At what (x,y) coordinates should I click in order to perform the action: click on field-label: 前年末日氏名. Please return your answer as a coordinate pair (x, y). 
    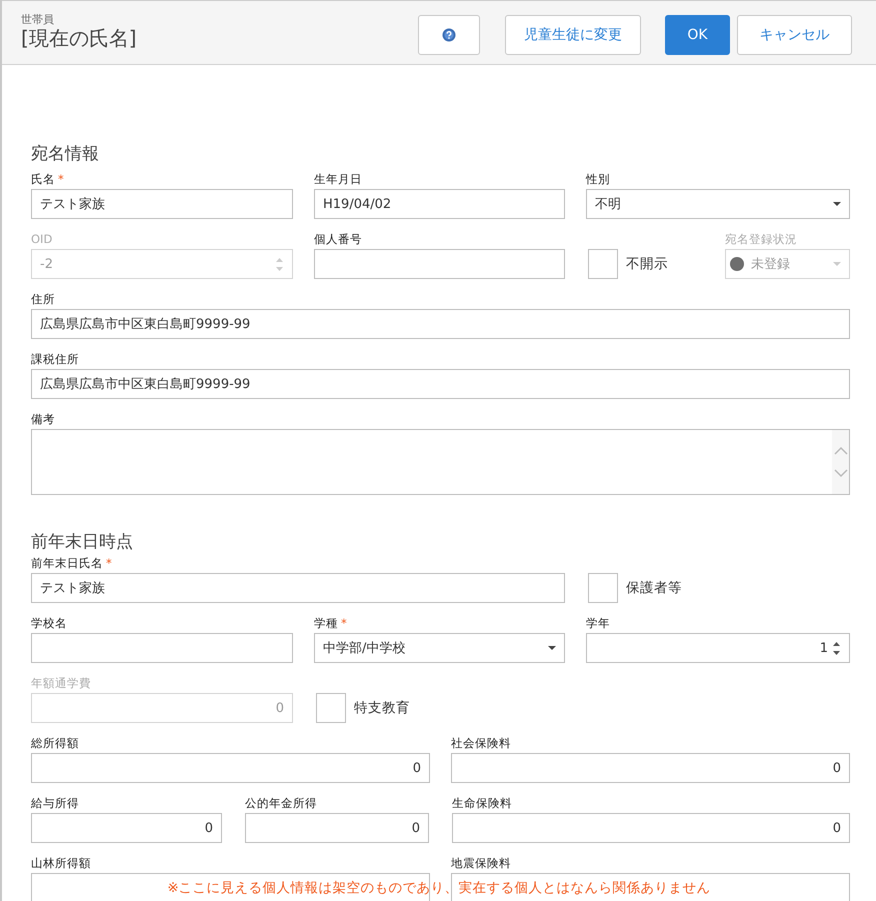
    Looking at the image, I should click on (67, 563).